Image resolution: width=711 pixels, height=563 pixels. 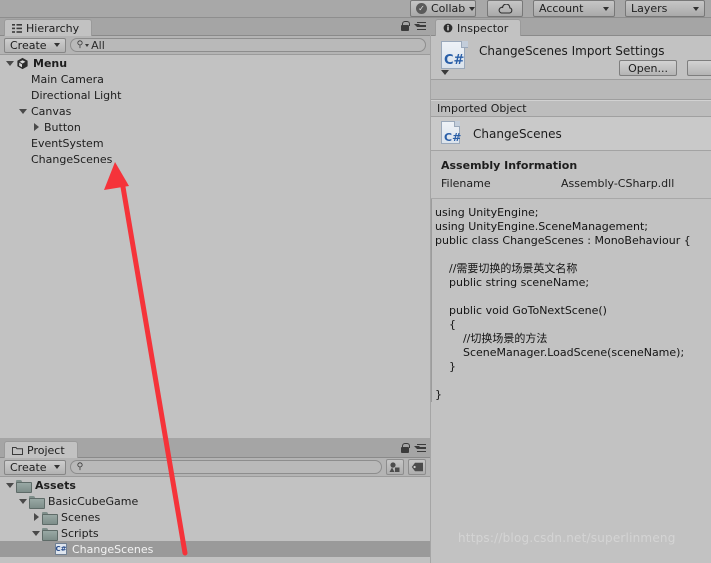 I want to click on project-row-label: BasicCubeGame, so click(x=93, y=501).